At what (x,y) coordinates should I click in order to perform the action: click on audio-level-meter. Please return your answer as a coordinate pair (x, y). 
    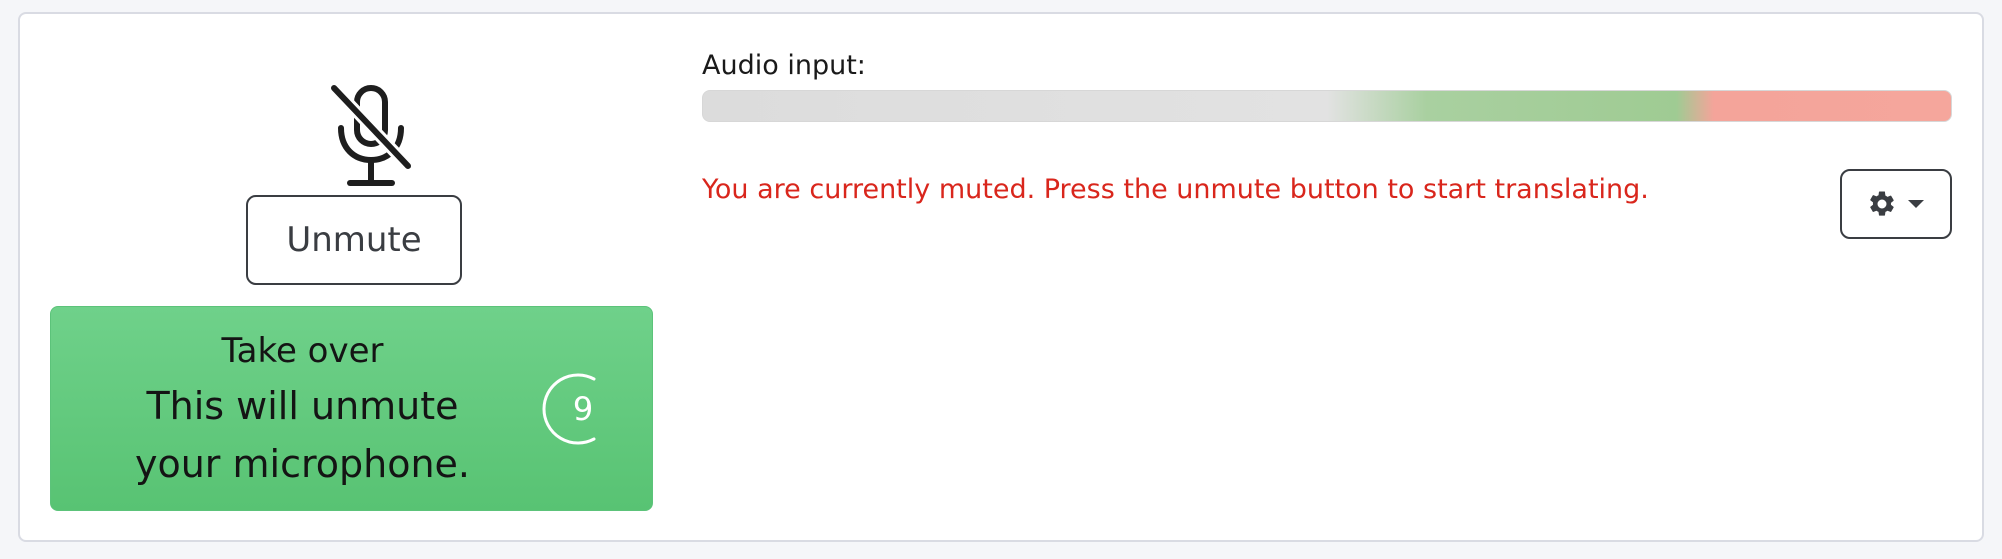
    Looking at the image, I should click on (1327, 106).